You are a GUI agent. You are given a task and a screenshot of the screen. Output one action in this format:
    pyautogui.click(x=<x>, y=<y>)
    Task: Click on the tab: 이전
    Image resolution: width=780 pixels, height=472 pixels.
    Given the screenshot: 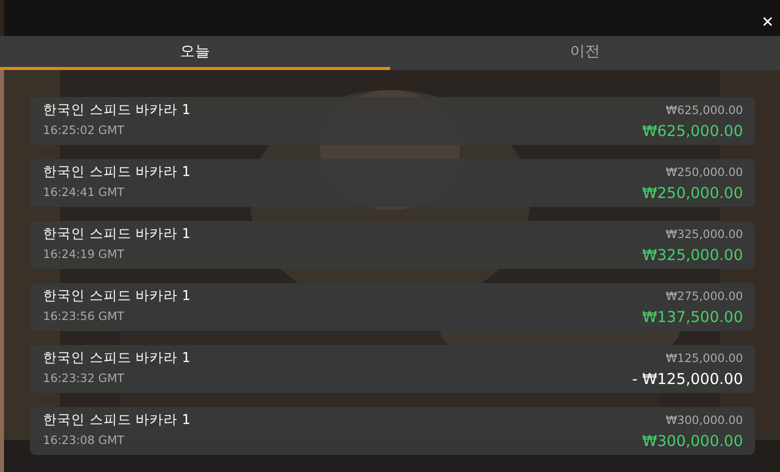 What is the action you would take?
    pyautogui.click(x=585, y=53)
    